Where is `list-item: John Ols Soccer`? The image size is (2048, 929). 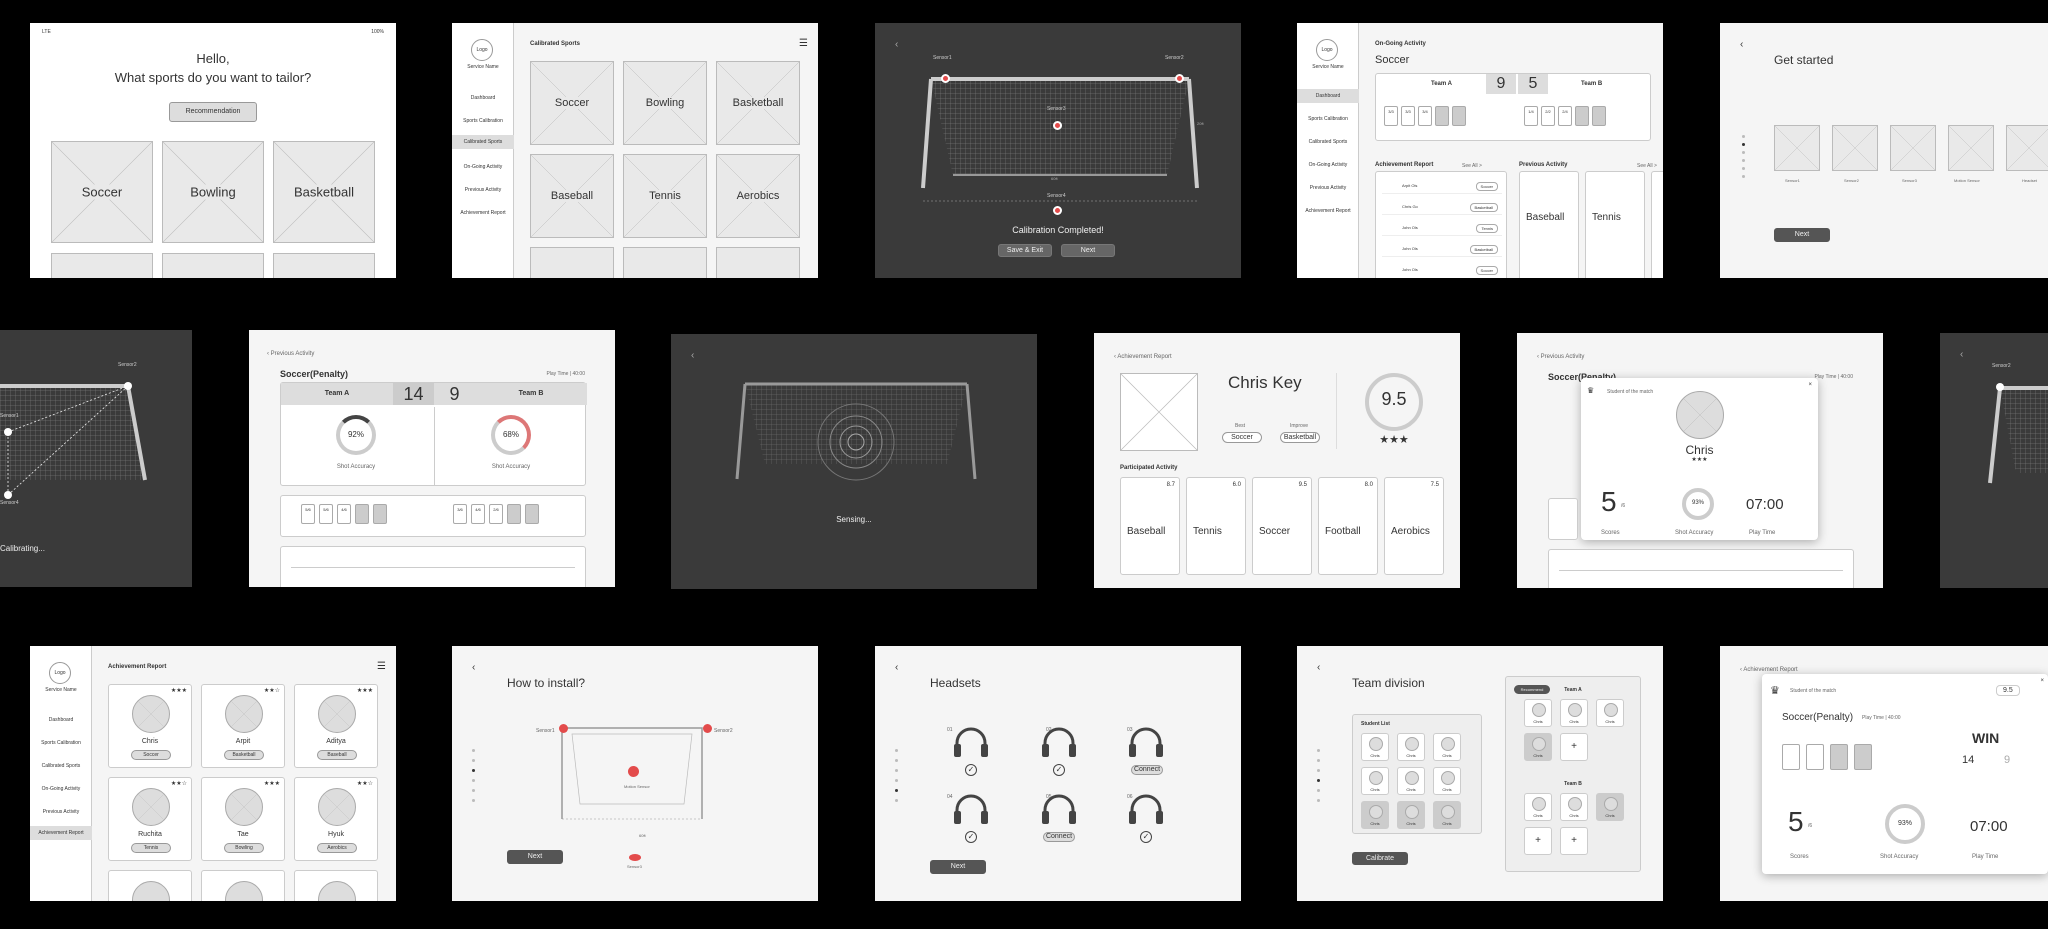
list-item: John Ols Soccer is located at coordinates (1442, 270).